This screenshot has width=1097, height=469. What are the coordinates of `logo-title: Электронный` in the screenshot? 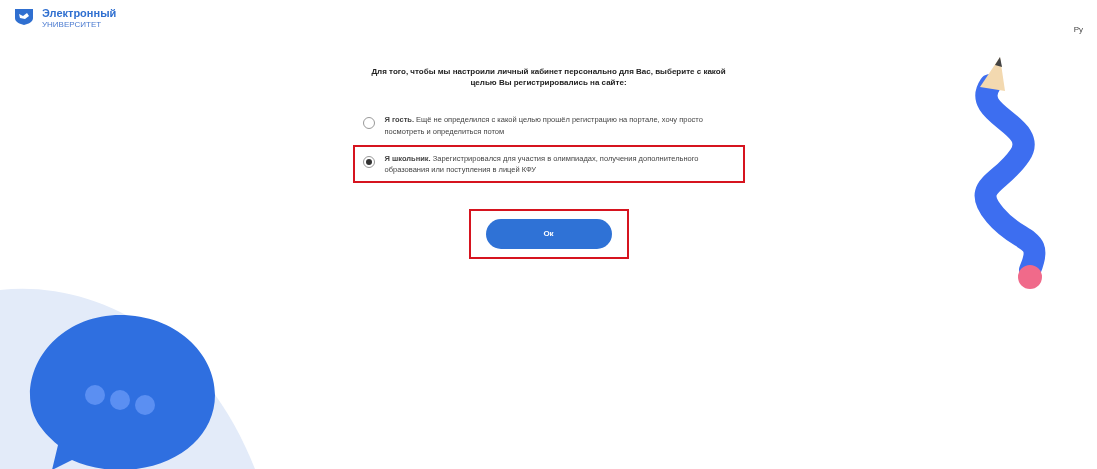 It's located at (79, 13).